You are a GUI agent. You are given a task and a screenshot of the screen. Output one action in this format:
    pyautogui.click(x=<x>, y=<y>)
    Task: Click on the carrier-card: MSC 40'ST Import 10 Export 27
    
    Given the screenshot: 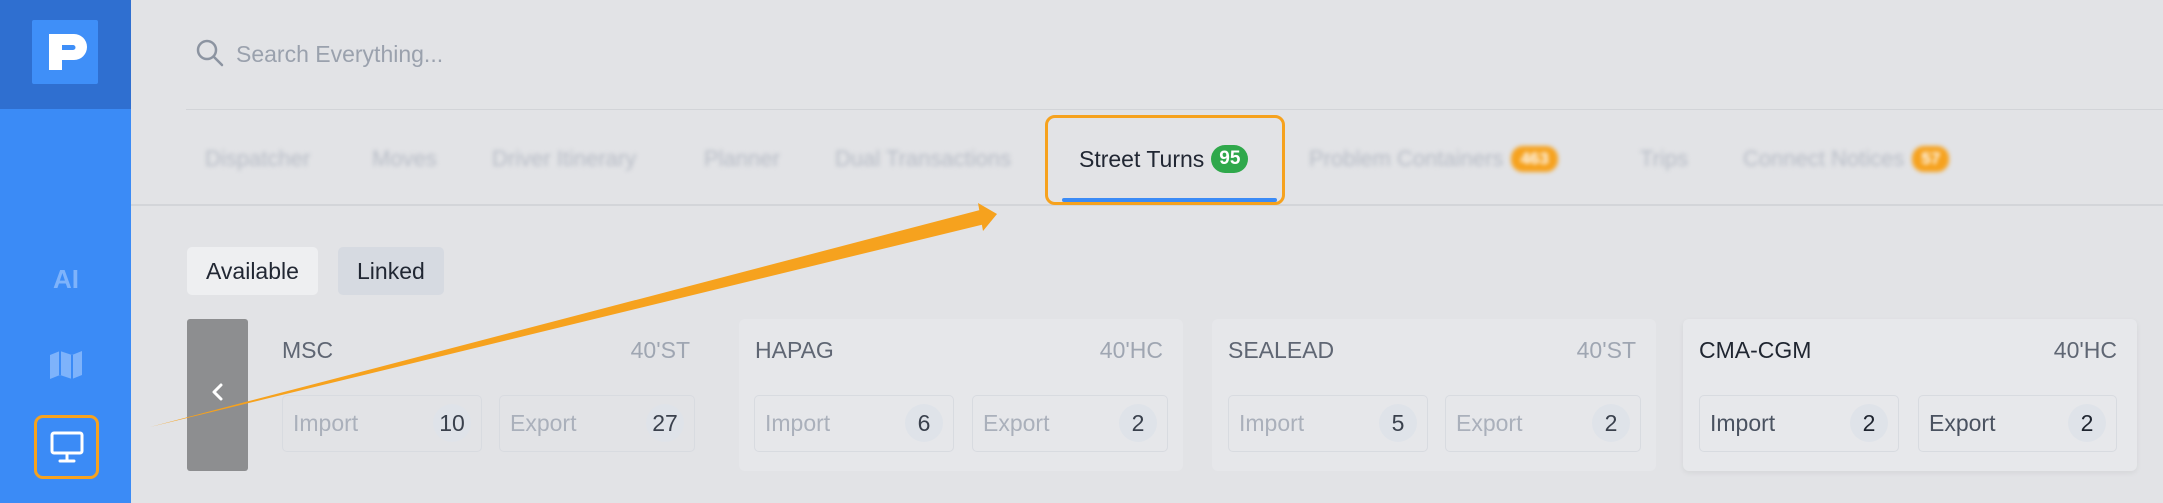 What is the action you would take?
    pyautogui.click(x=488, y=395)
    